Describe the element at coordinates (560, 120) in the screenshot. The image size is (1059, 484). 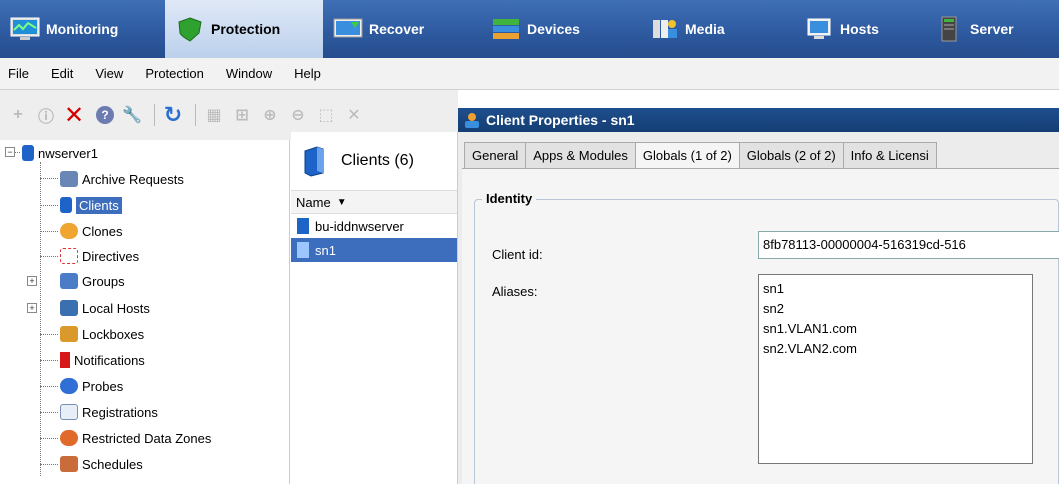
I see `client-properties-title: Client Properties - sn1` at that location.